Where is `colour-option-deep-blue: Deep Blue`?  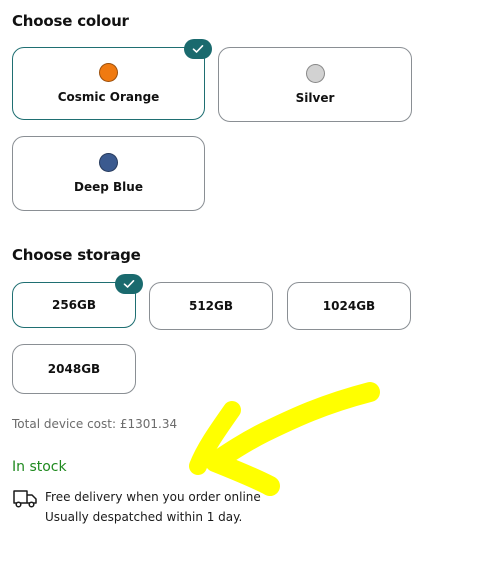
colour-option-deep-blue: Deep Blue is located at coordinates (108, 173).